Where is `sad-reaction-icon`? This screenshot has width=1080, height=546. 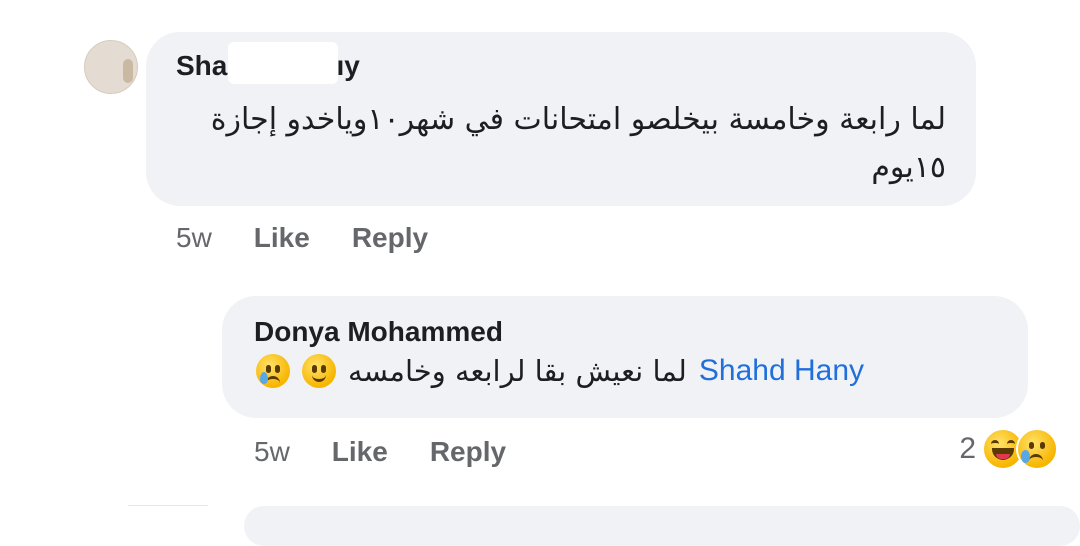
sad-reaction-icon is located at coordinates (1037, 449).